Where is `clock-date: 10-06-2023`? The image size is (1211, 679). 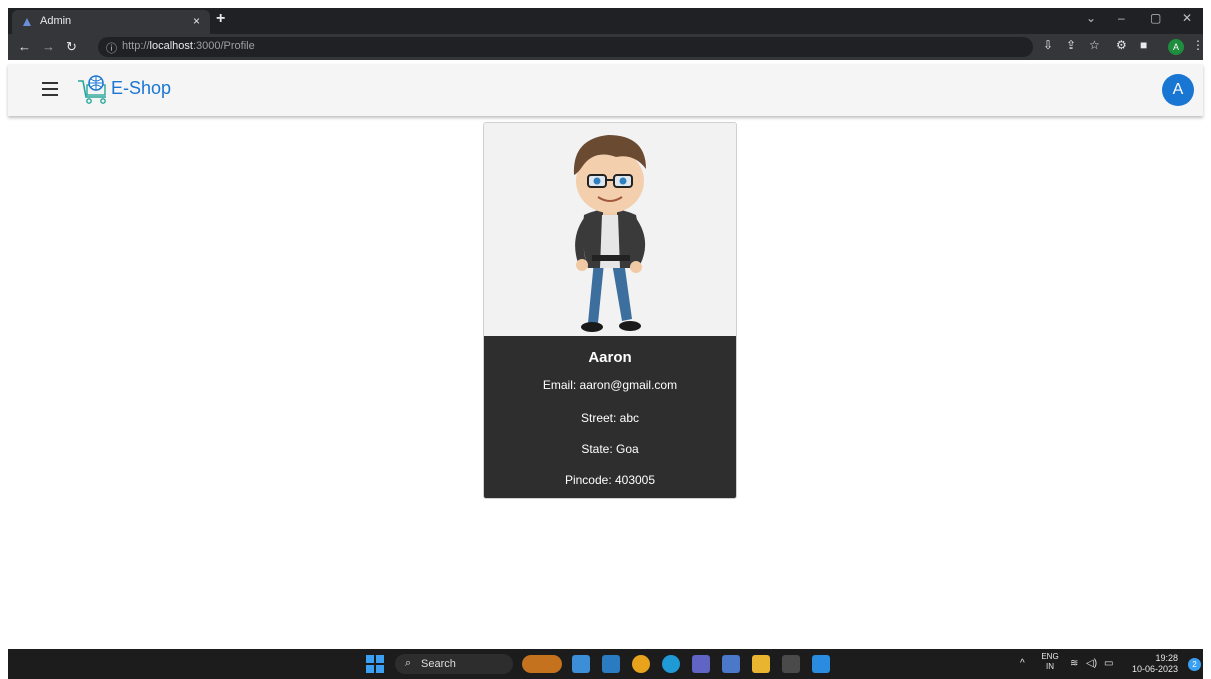
clock-date: 10-06-2023 is located at coordinates (1154, 669).